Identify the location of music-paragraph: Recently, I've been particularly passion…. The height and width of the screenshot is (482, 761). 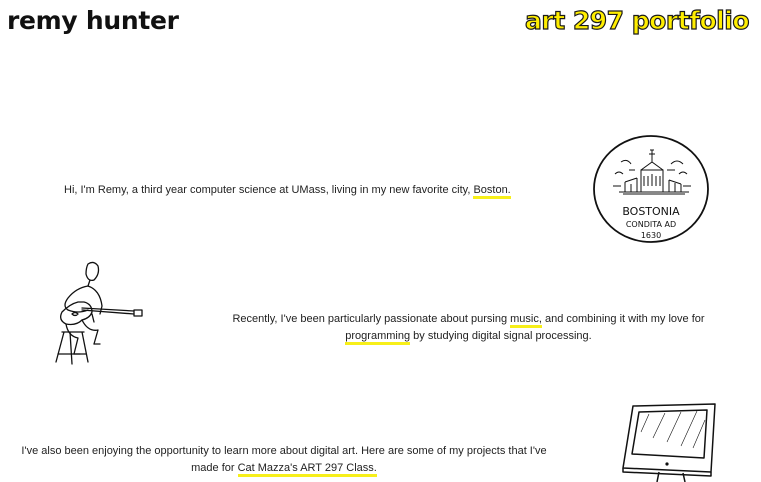
(468, 328).